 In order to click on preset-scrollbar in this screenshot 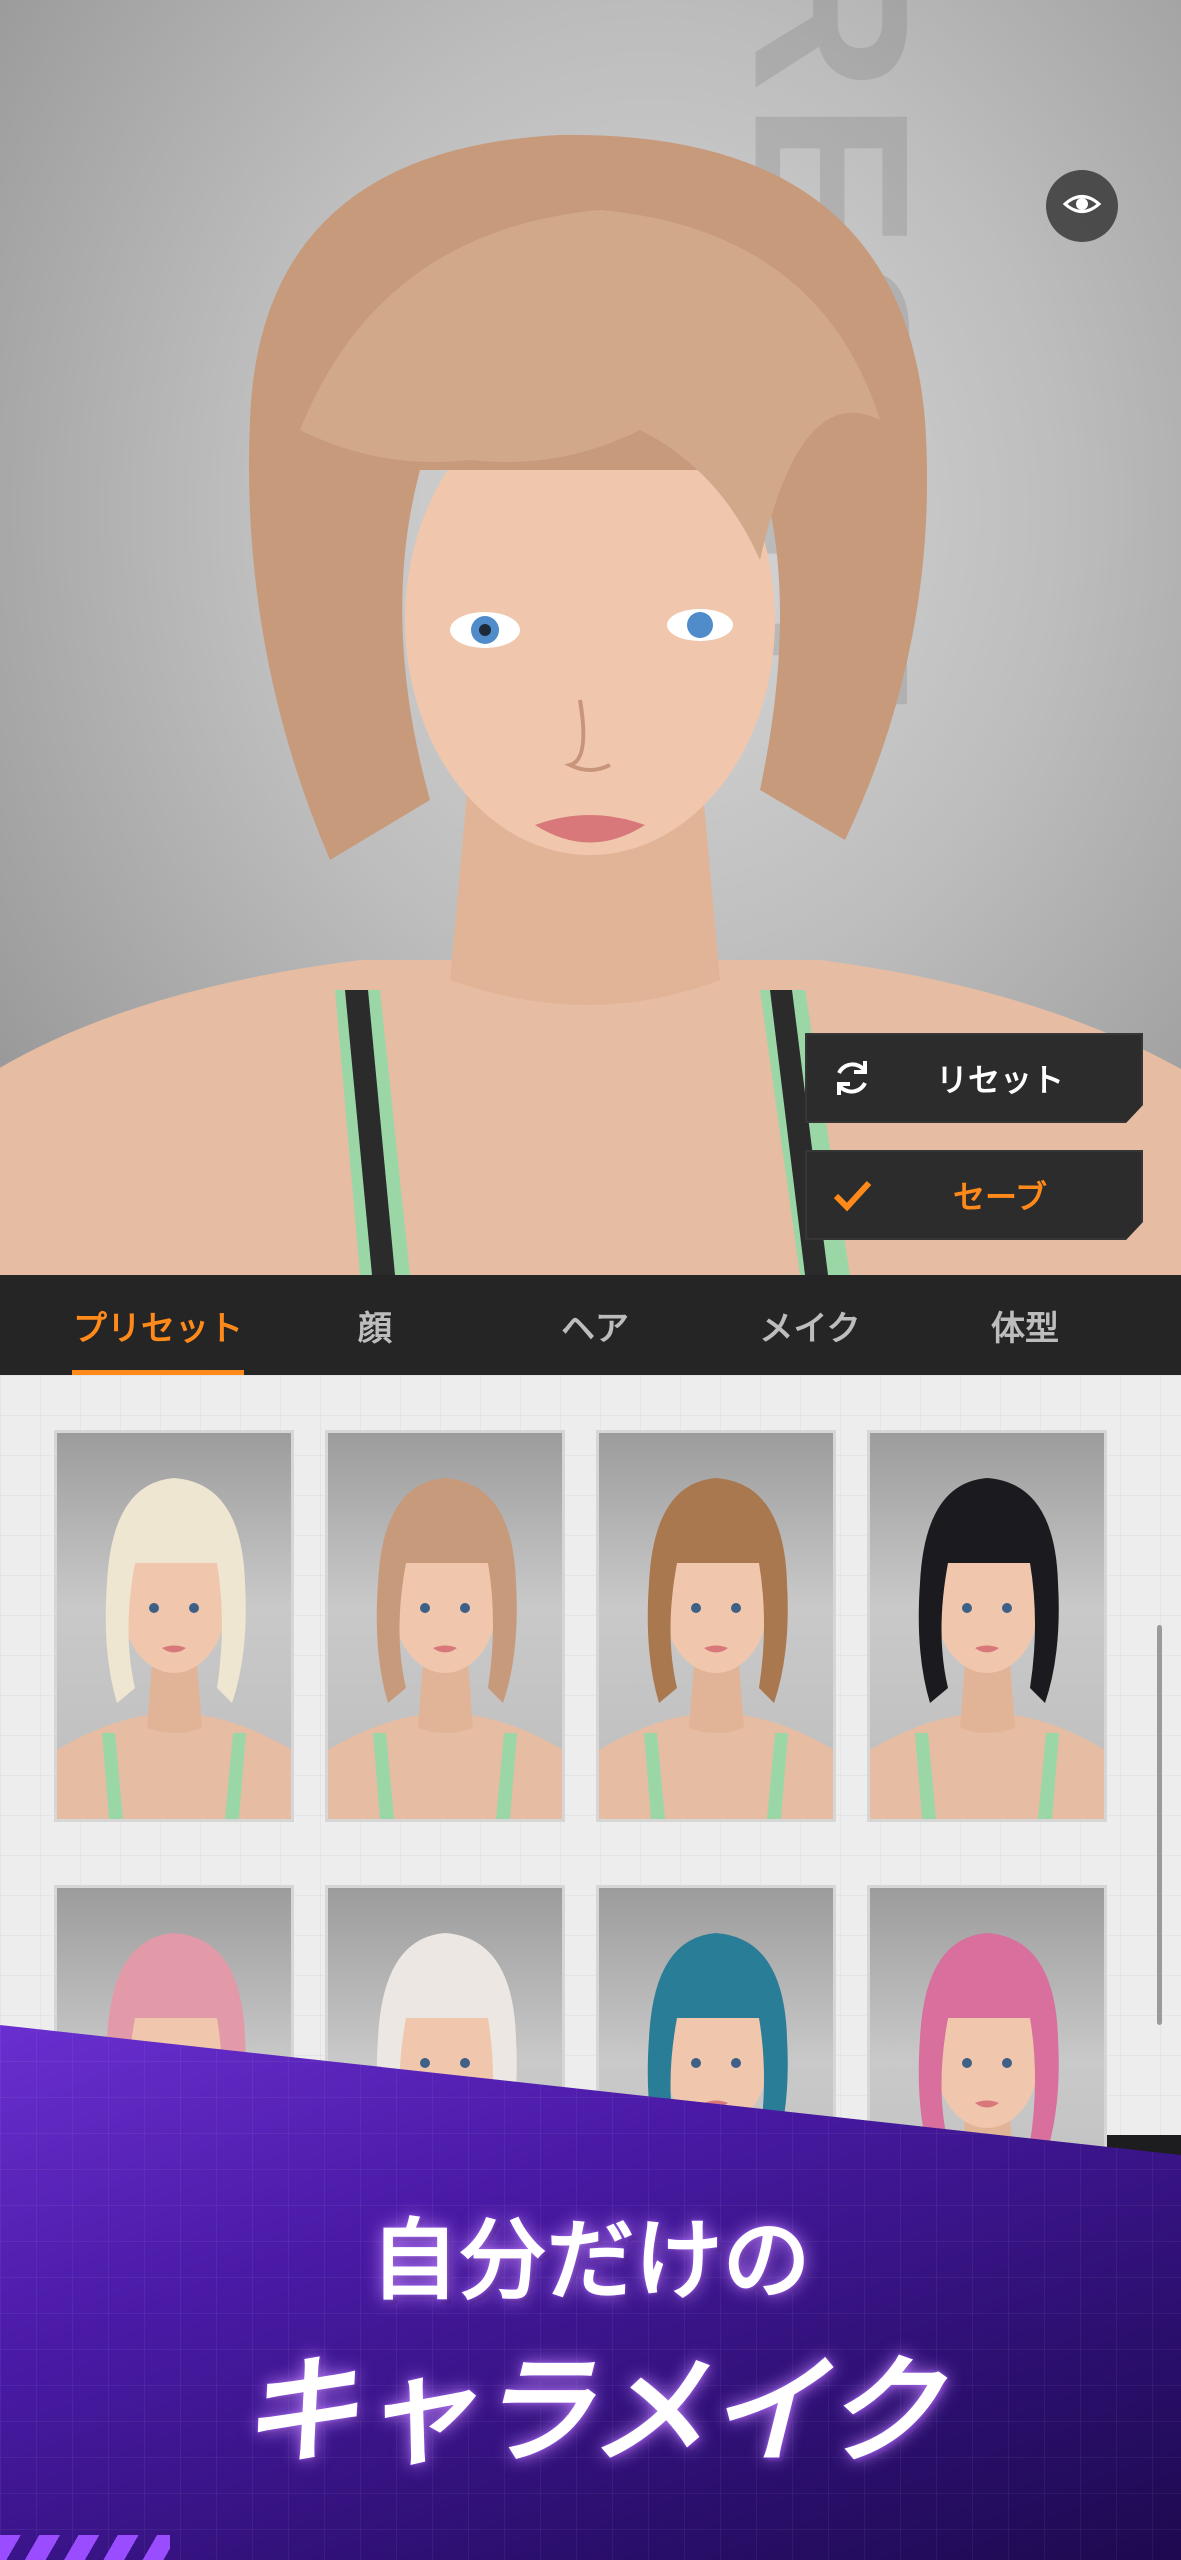, I will do `click(1159, 1825)`.